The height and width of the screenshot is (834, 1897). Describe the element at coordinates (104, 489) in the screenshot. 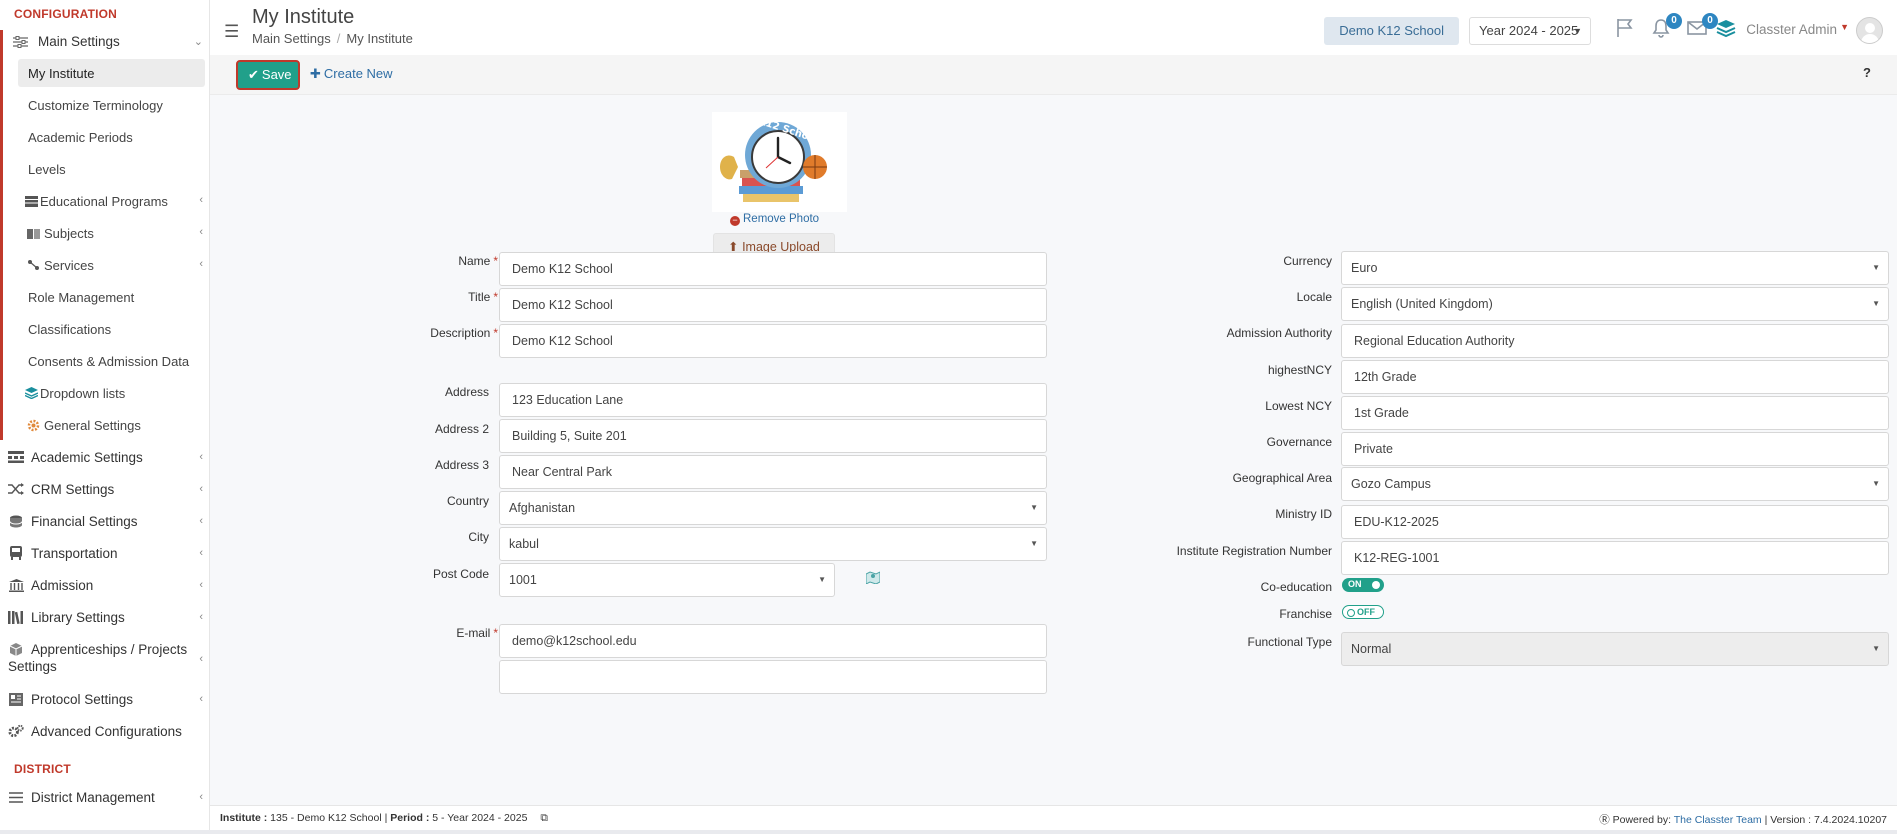

I see `sidebar-item-crm-settings: CRM Settings ‹` at that location.